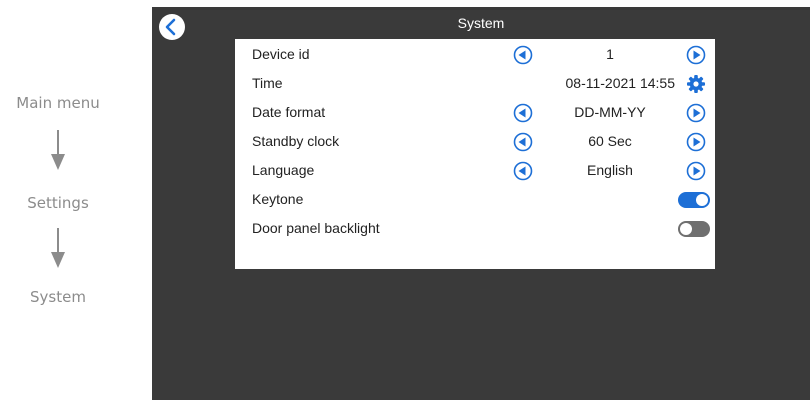 Image resolution: width=810 pixels, height=400 pixels. What do you see at coordinates (610, 54) in the screenshot?
I see `device-id-value: 1` at bounding box center [610, 54].